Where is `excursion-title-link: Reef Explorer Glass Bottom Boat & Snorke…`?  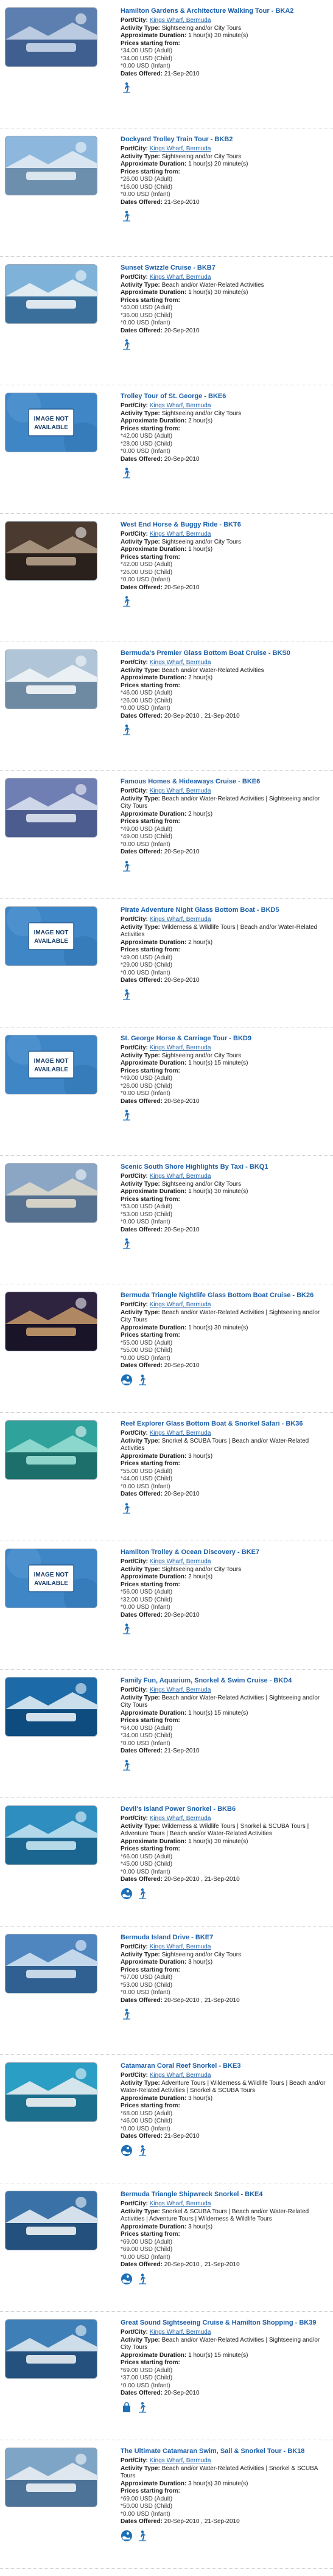
excursion-title-link: Reef Explorer Glass Bottom Boat & Snorke… is located at coordinates (225, 1424).